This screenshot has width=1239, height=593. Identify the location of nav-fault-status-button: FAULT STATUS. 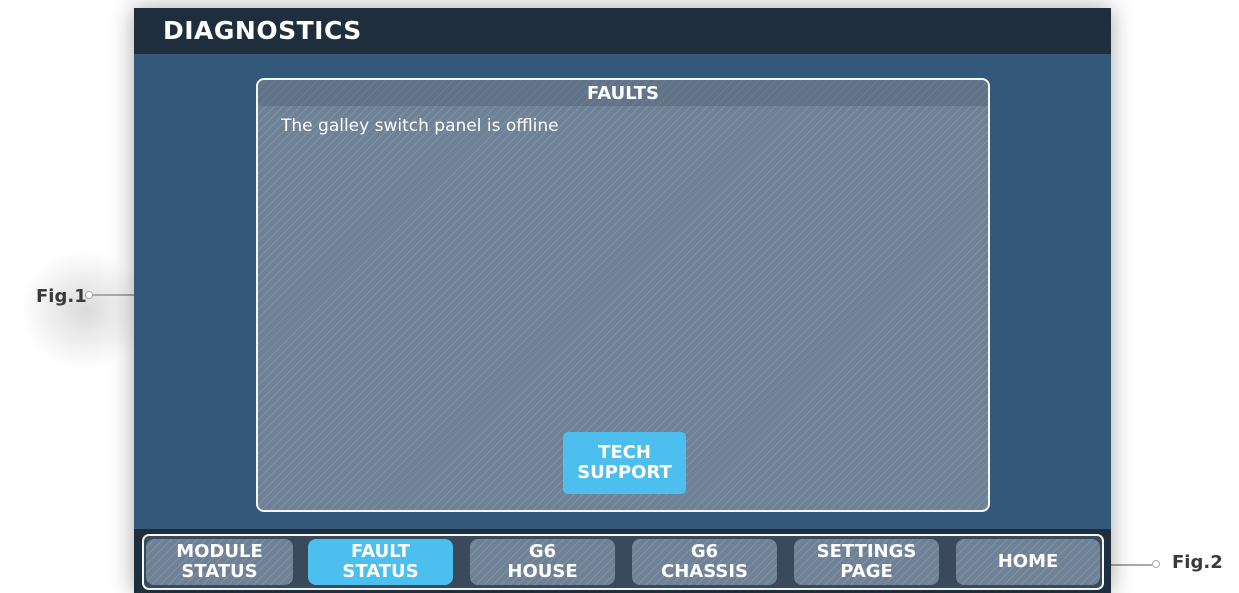
(380, 562).